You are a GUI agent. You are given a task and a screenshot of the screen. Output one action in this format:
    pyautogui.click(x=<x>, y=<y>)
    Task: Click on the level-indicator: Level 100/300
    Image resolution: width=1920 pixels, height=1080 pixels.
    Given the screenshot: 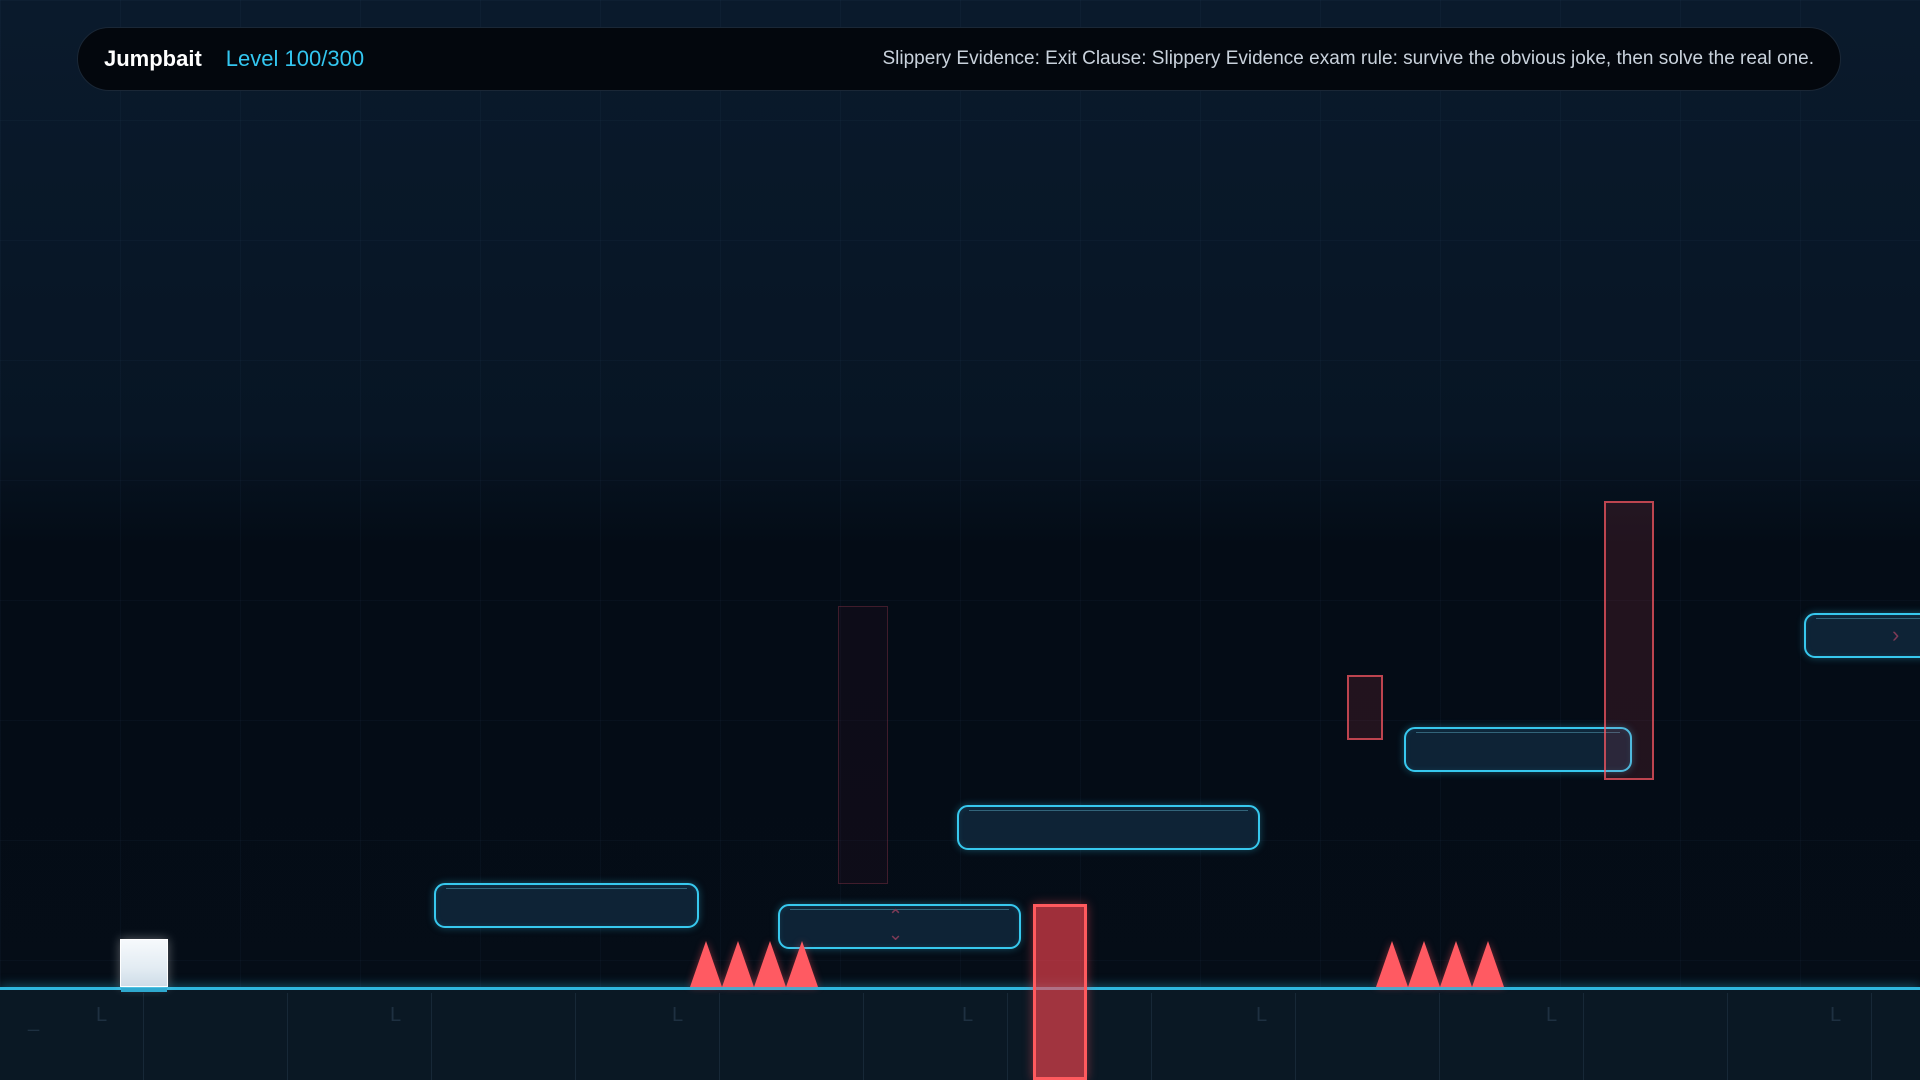 What is the action you would take?
    pyautogui.click(x=295, y=59)
    